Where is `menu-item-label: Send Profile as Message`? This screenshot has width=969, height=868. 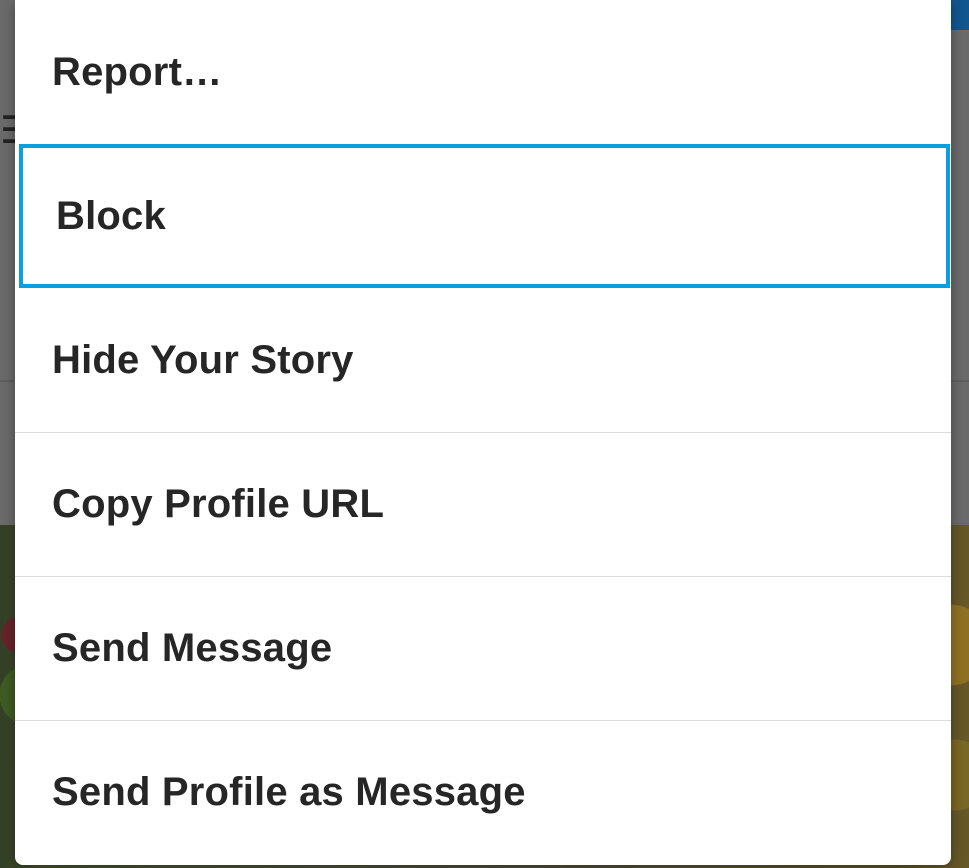 menu-item-label: Send Profile as Message is located at coordinates (289, 792).